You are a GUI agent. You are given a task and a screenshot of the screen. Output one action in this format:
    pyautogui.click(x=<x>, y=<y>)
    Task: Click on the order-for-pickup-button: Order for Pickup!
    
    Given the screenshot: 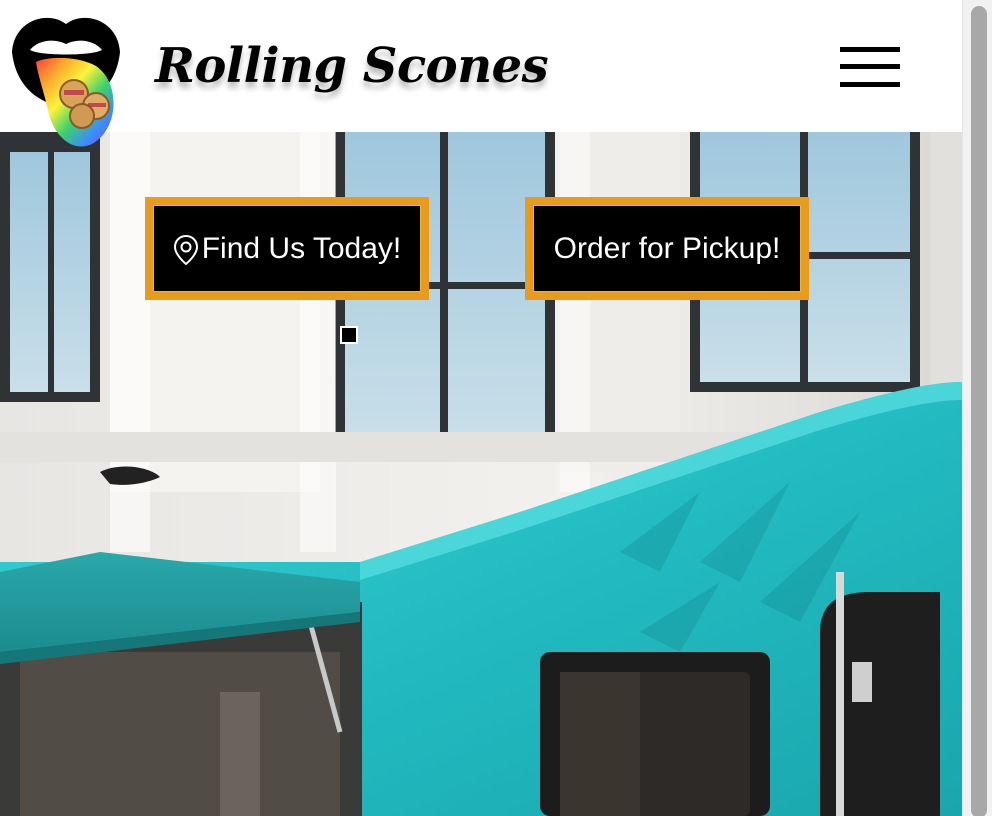 What is the action you would take?
    pyautogui.click(x=667, y=248)
    